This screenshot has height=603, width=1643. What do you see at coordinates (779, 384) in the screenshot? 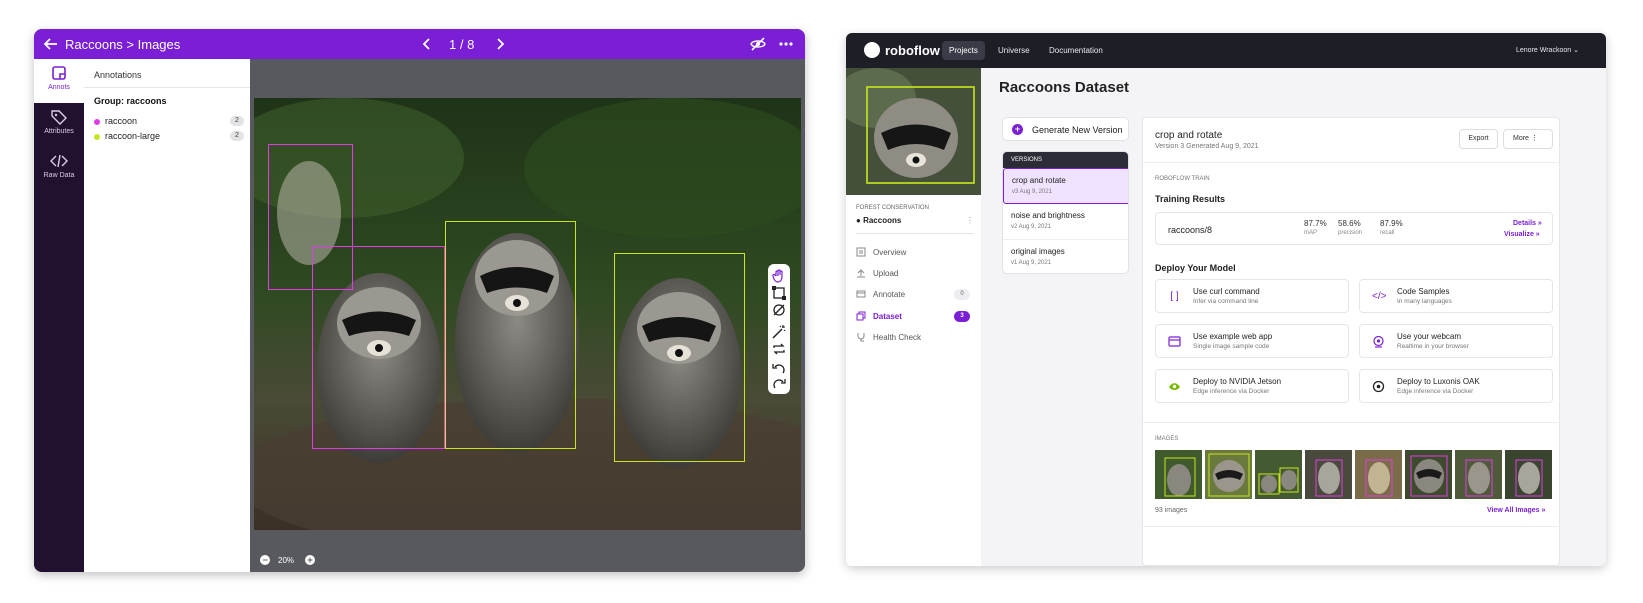
I see `redo-icon` at bounding box center [779, 384].